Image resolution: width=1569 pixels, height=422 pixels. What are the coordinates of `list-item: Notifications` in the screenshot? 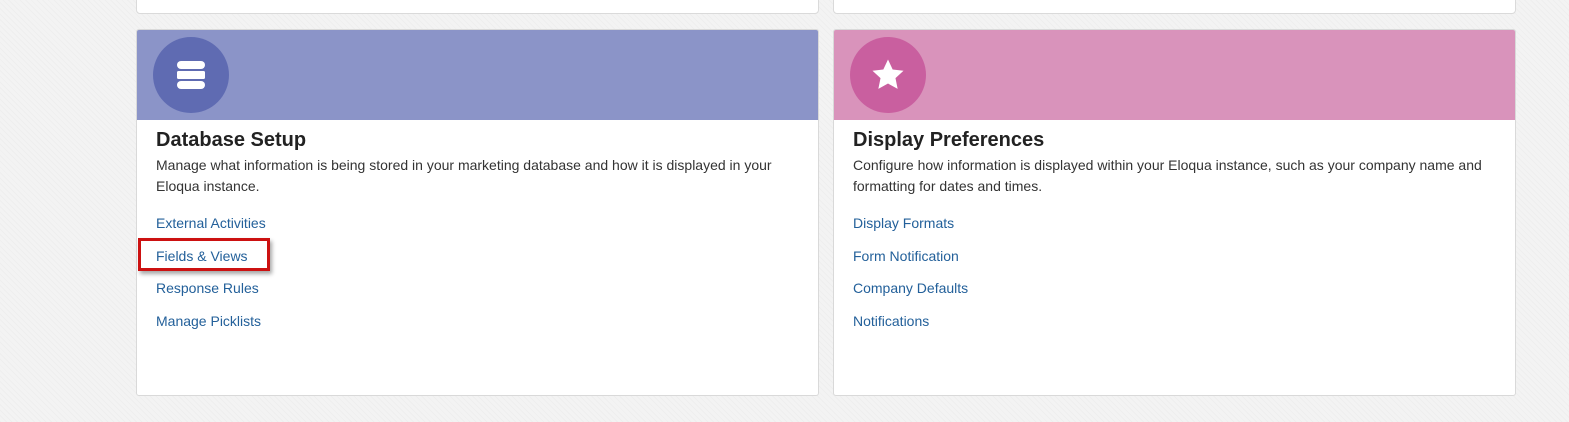 It's located at (1174, 329).